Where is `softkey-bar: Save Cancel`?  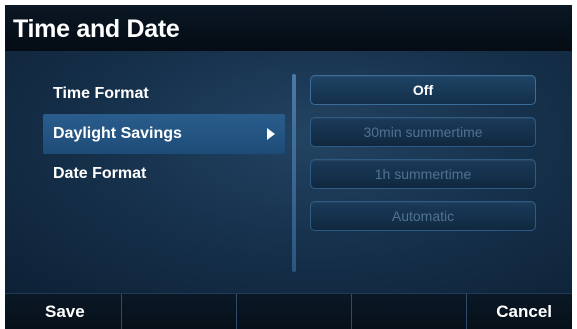
softkey-bar: Save Cancel is located at coordinates (288, 311).